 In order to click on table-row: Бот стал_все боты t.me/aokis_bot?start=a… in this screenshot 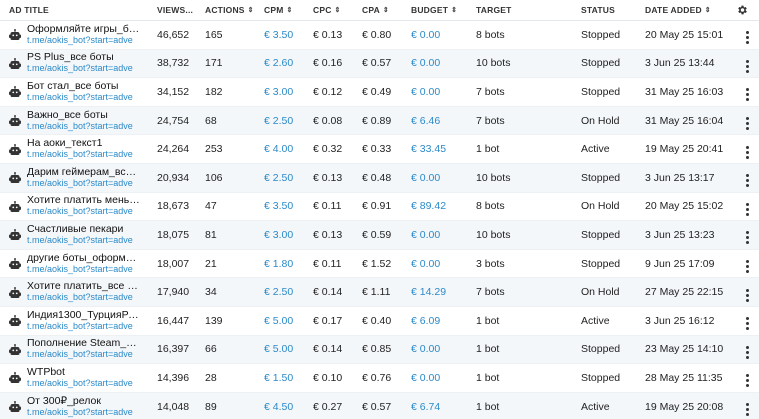, I will do `click(379, 92)`.